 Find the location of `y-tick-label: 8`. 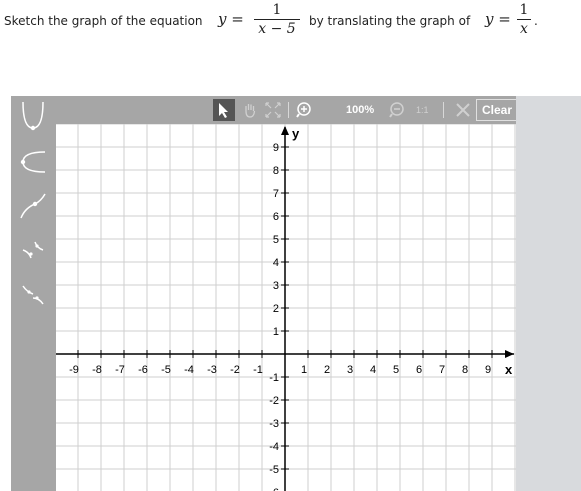

y-tick-label: 8 is located at coordinates (276, 171).